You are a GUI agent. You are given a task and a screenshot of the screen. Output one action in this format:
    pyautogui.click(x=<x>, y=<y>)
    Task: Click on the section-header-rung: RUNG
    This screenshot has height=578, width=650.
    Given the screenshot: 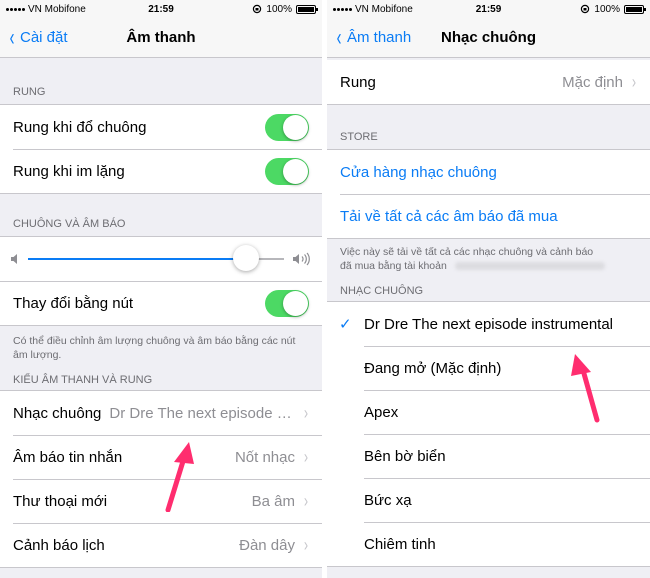 What is the action you would take?
    pyautogui.click(x=29, y=92)
    